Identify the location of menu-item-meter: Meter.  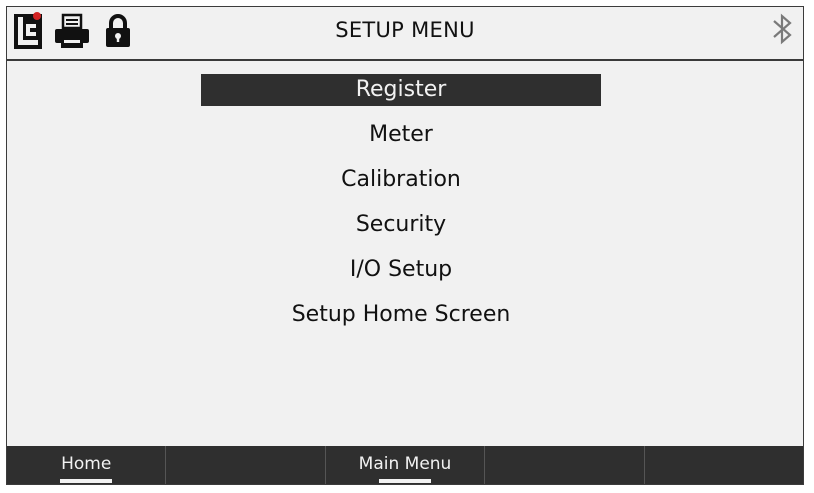
(401, 135).